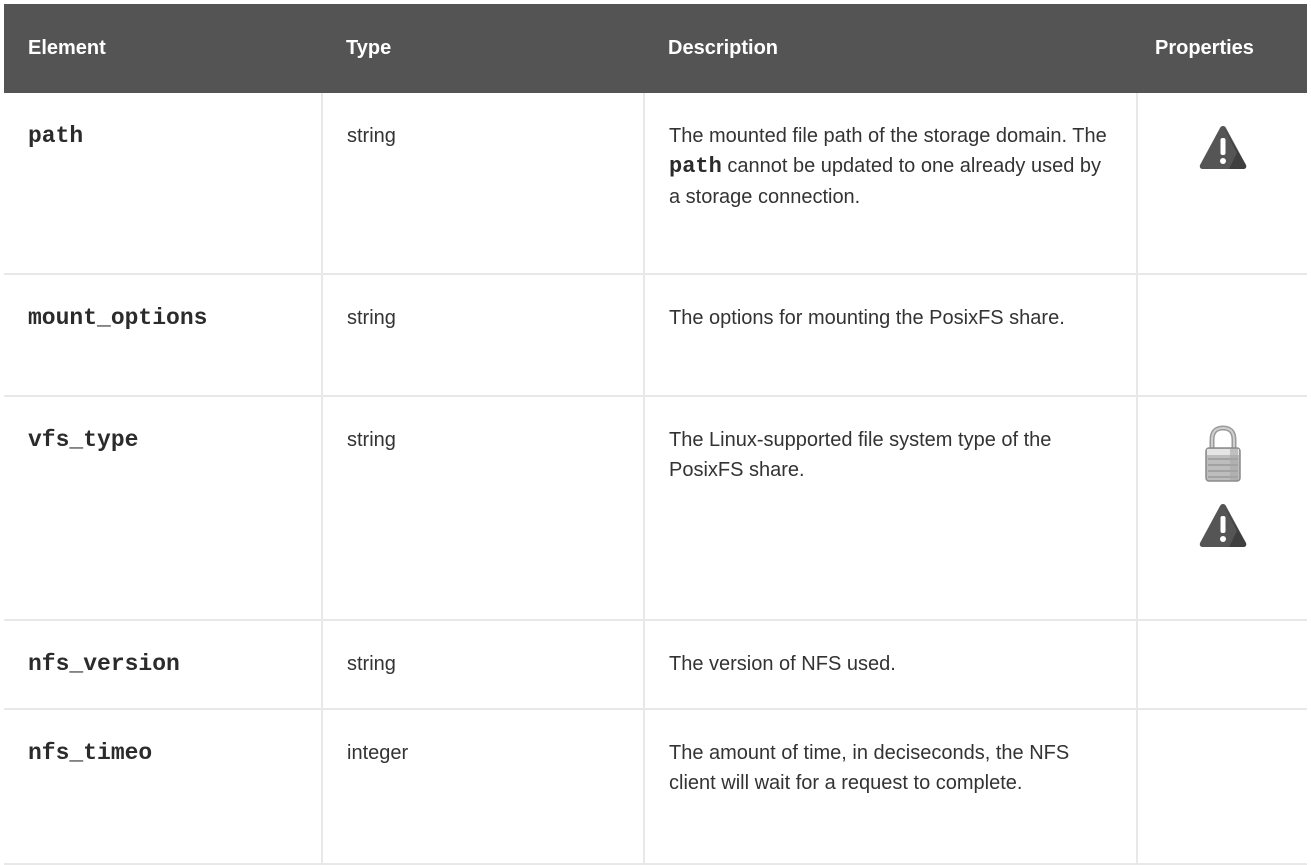 Image resolution: width=1311 pixels, height=865 pixels. Describe the element at coordinates (723, 48) in the screenshot. I see `header-description: Description` at that location.